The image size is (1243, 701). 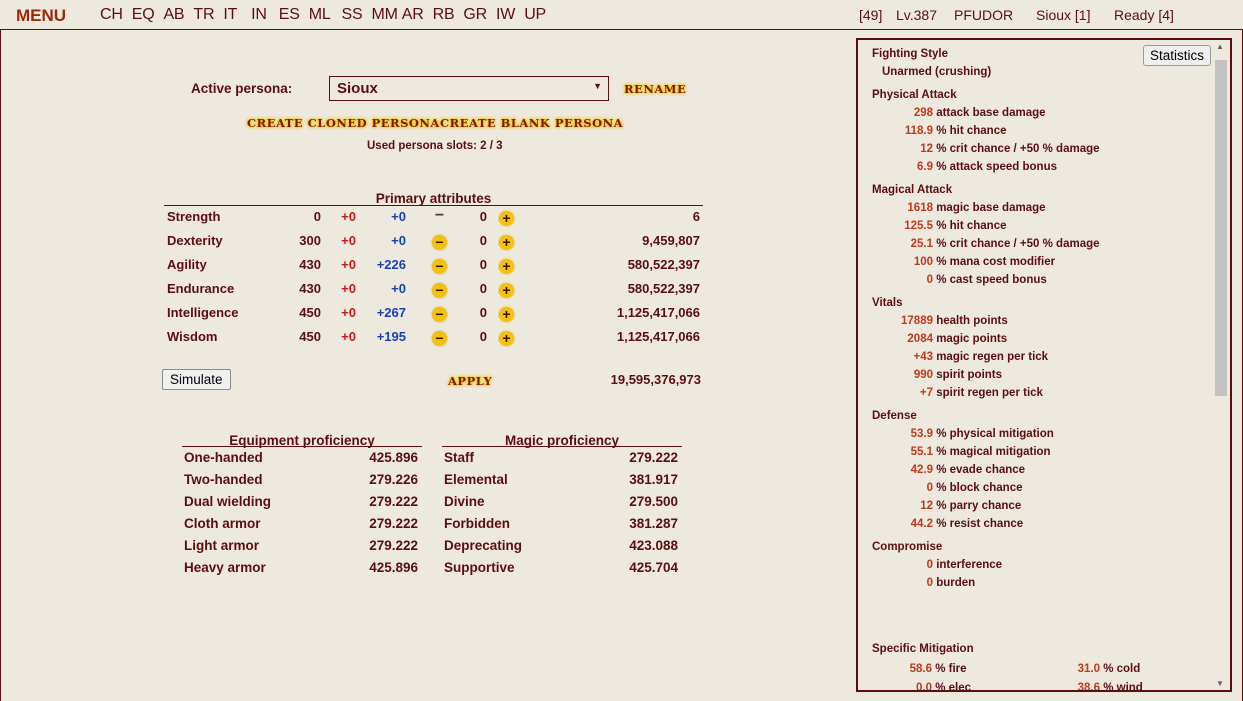 What do you see at coordinates (655, 89) in the screenshot?
I see `rename-button: RENAME` at bounding box center [655, 89].